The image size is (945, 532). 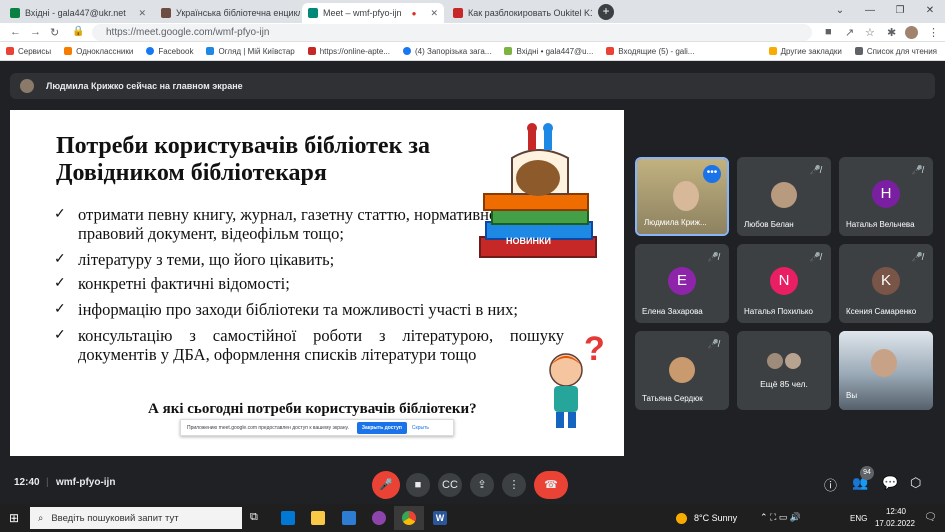 What do you see at coordinates (15, 13) in the screenshot?
I see `mail-favicon-icon` at bounding box center [15, 13].